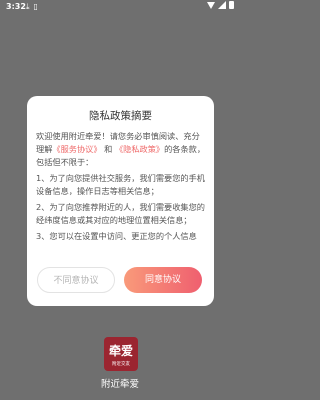  I want to click on app-logo: 牵爱 附近交友, so click(121, 354).